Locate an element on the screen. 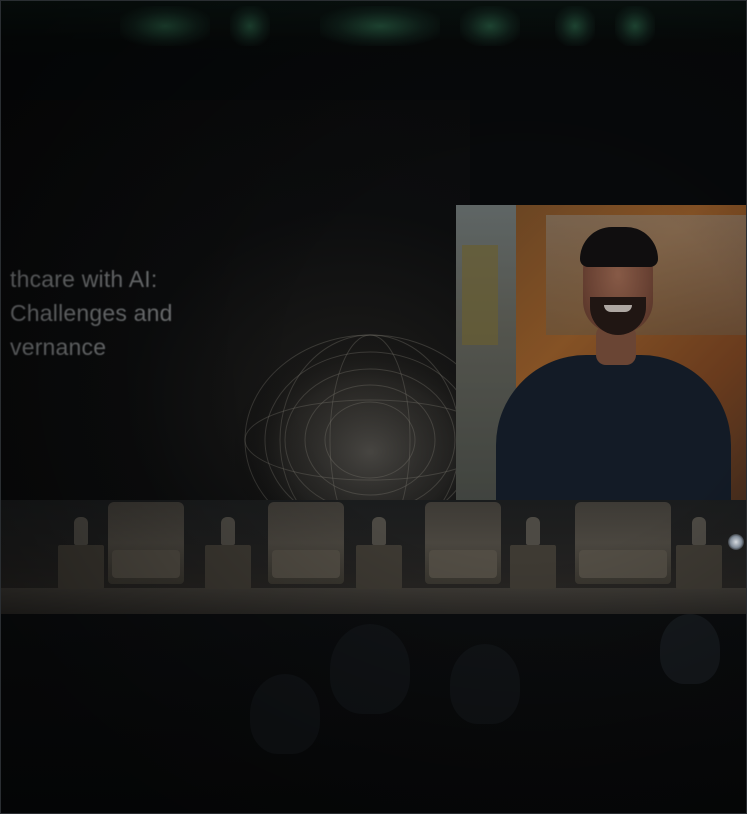 The width and height of the screenshot is (747, 814). slide-title-line: thcare with AI: is located at coordinates (84, 279).